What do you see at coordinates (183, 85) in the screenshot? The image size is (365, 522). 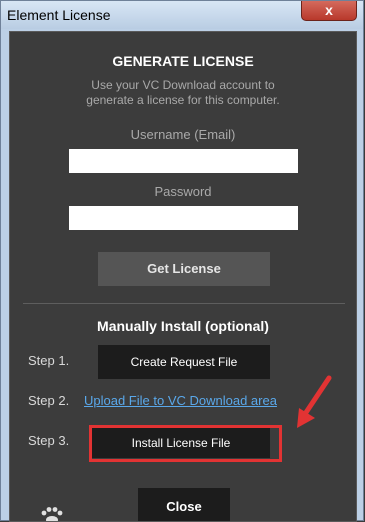 I see `description-line-1: Use your VC Download account to` at bounding box center [183, 85].